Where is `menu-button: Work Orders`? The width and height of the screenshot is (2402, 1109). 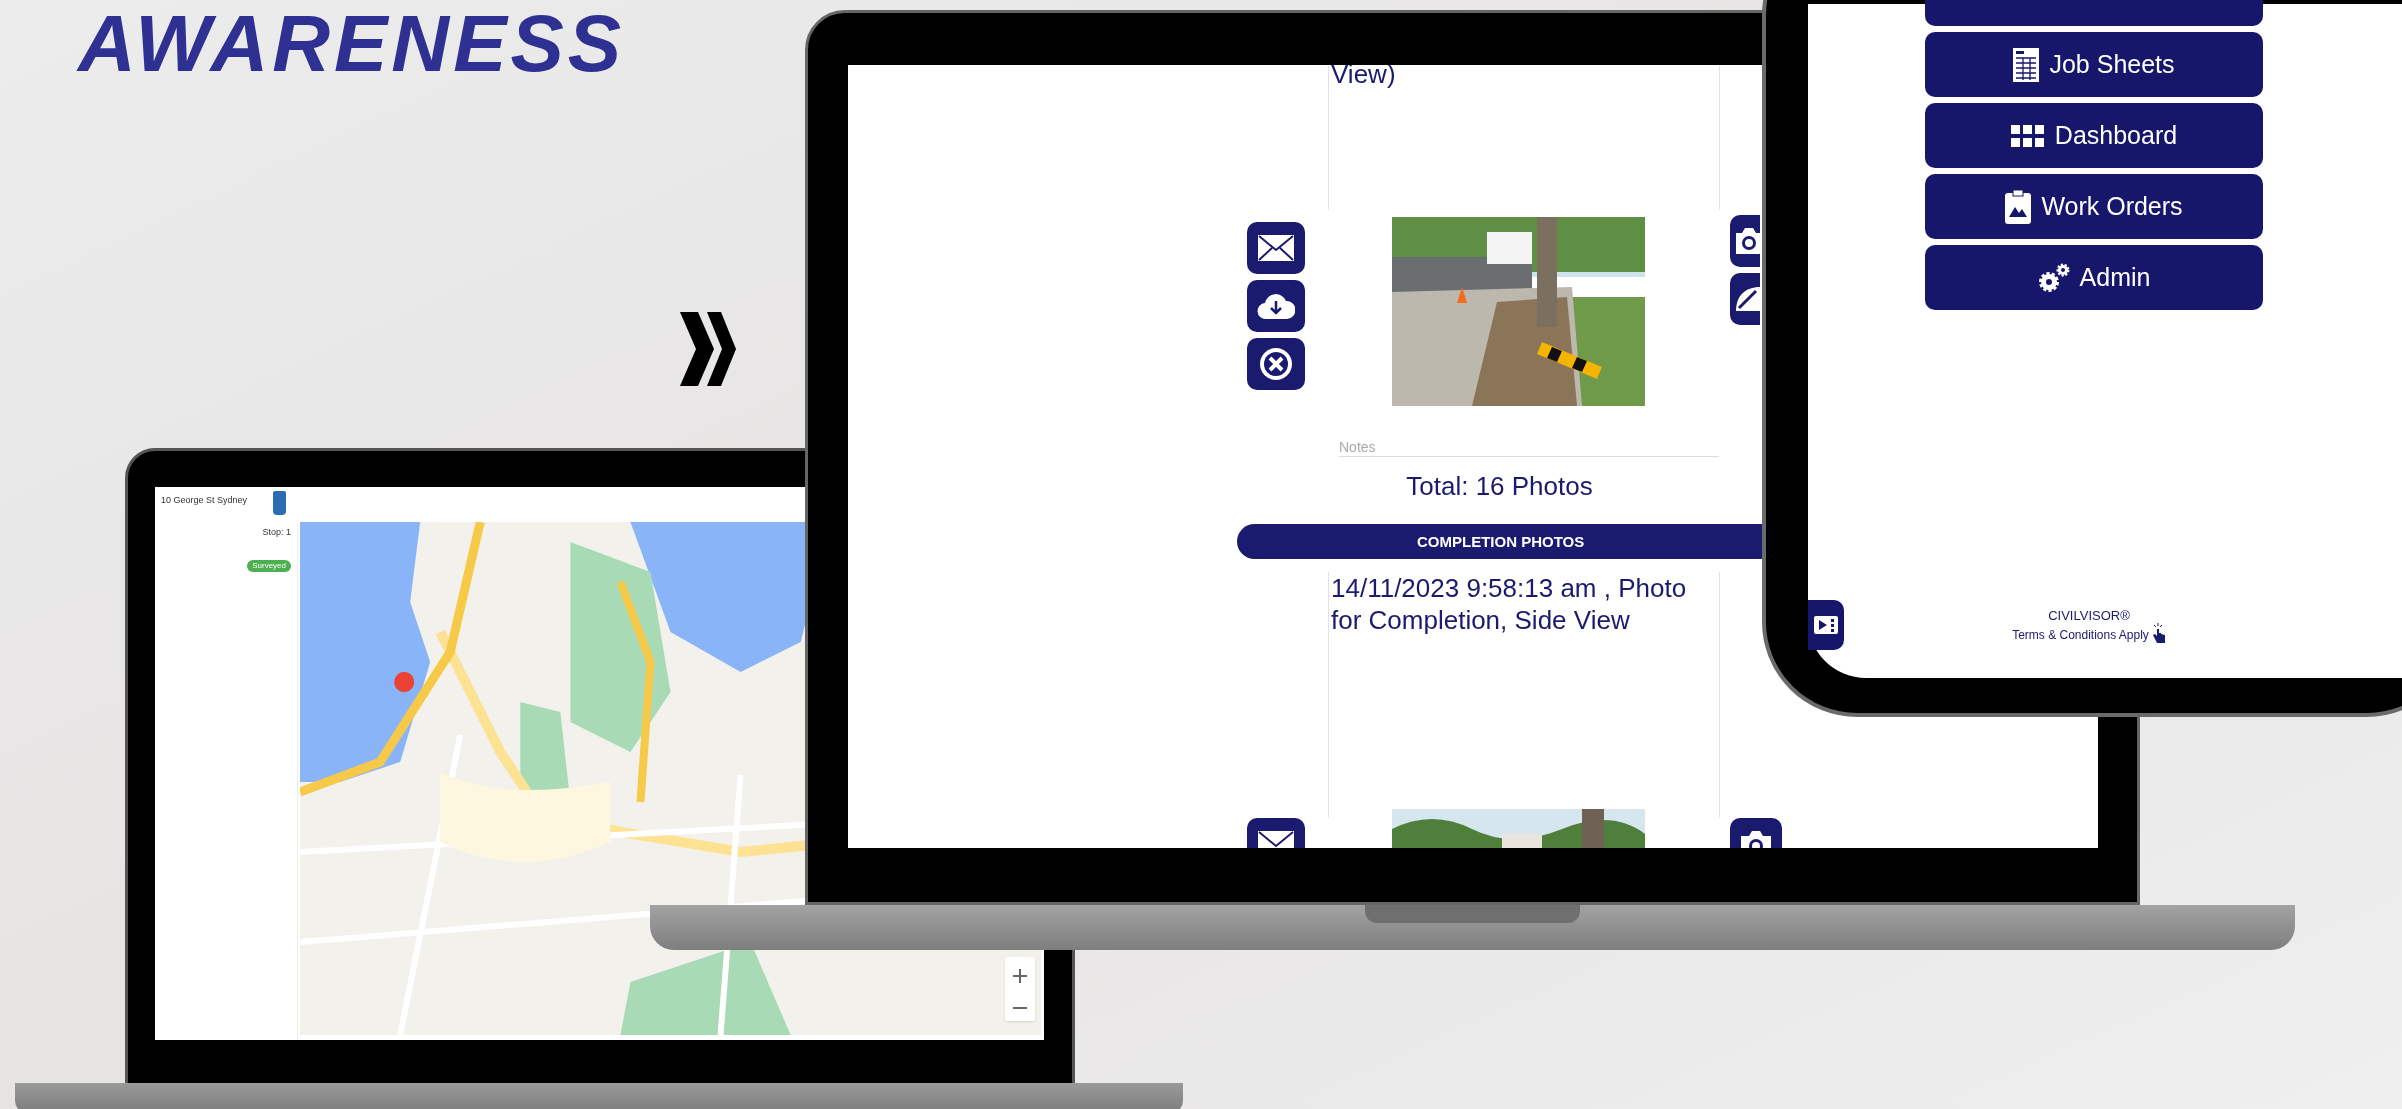
menu-button: Work Orders is located at coordinates (2094, 206).